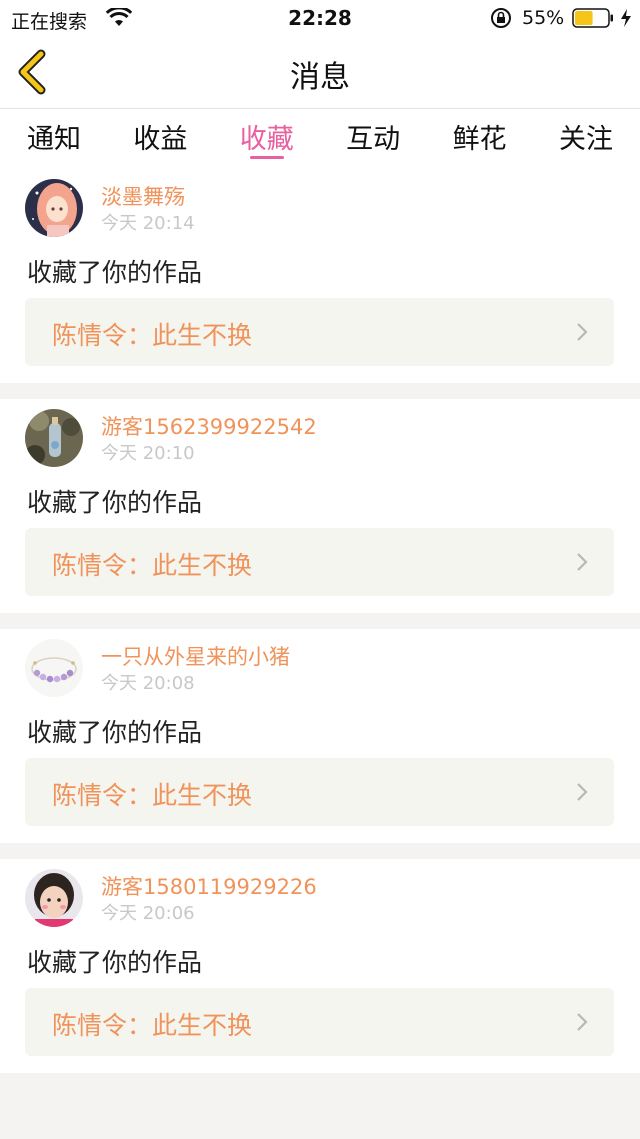  I want to click on battery-icon, so click(592, 18).